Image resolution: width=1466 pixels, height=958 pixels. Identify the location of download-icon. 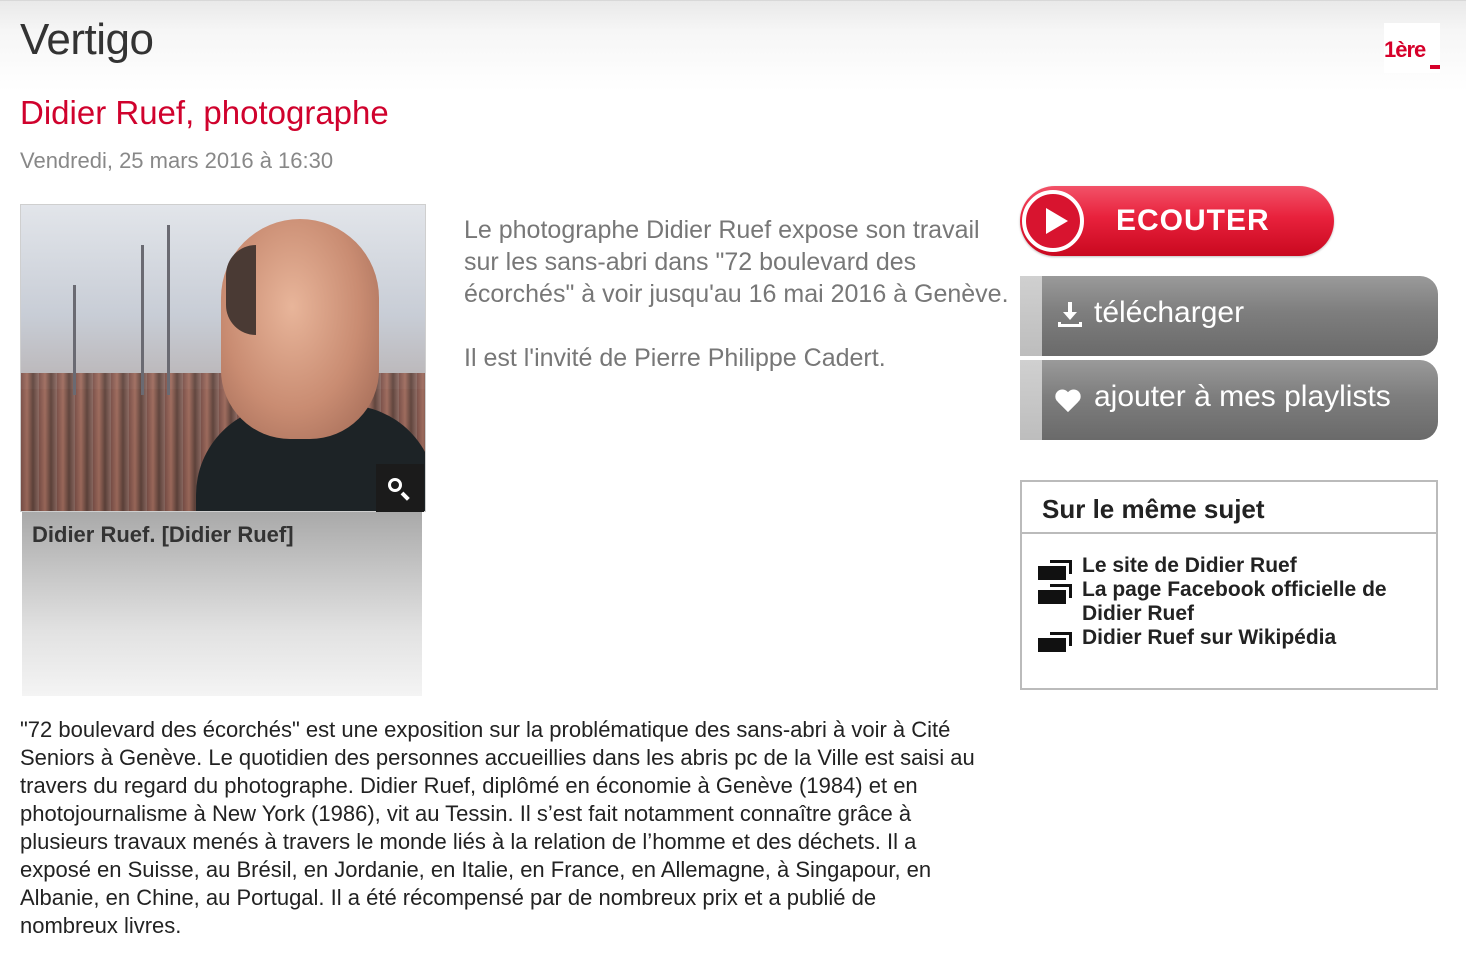
(1070, 315).